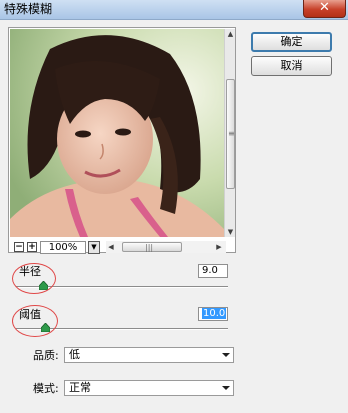 This screenshot has height=413, width=348. I want to click on horizontal-scroll-thumb: |||, so click(152, 247).